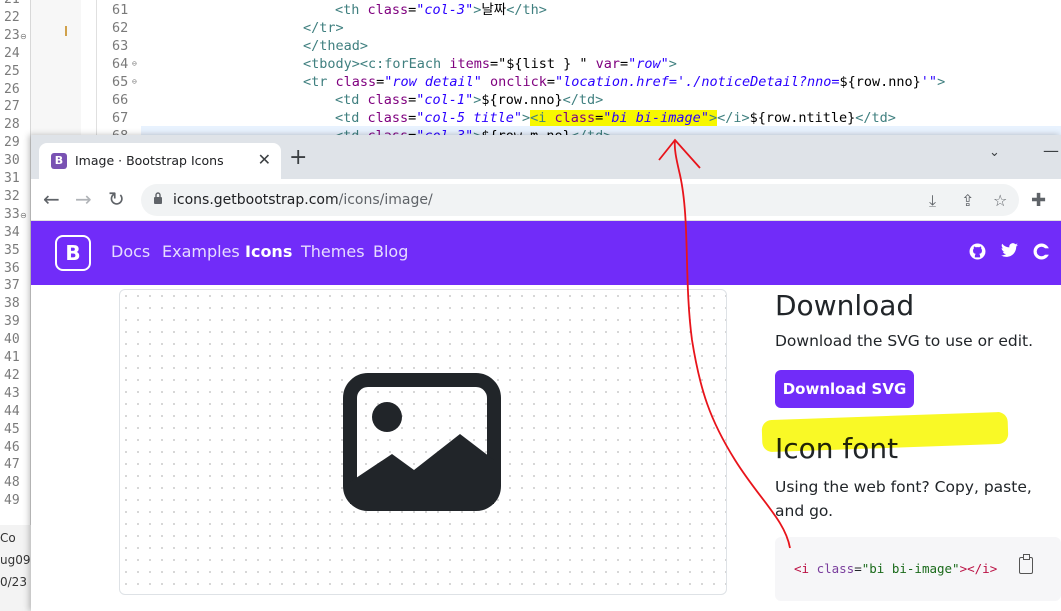 The image size is (1061, 611). What do you see at coordinates (12, 178) in the screenshot?
I see `line-number: 31` at bounding box center [12, 178].